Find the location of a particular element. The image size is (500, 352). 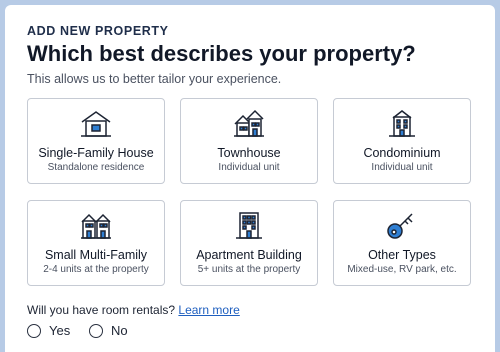

card-label: Single-Family House is located at coordinates (96, 153).